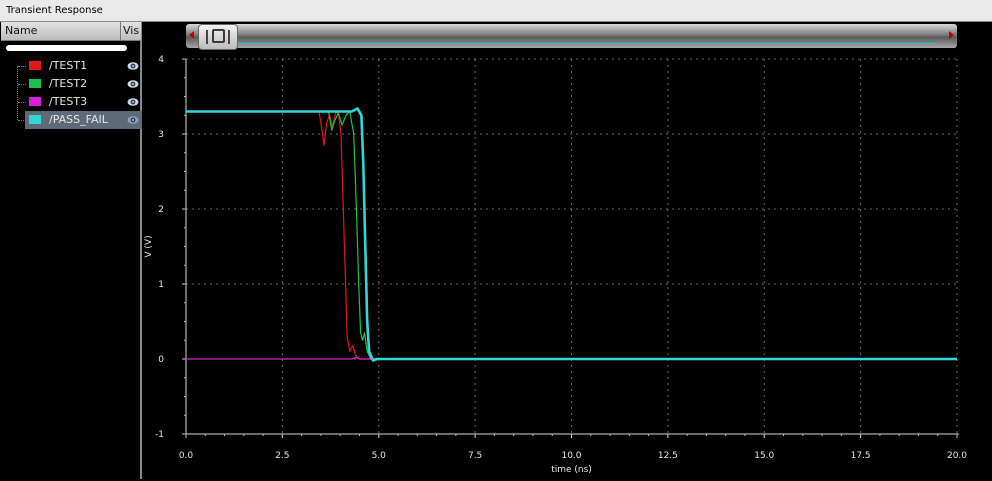 The width and height of the screenshot is (992, 481). Describe the element at coordinates (131, 30) in the screenshot. I see `column-header-vis: Vis` at that location.